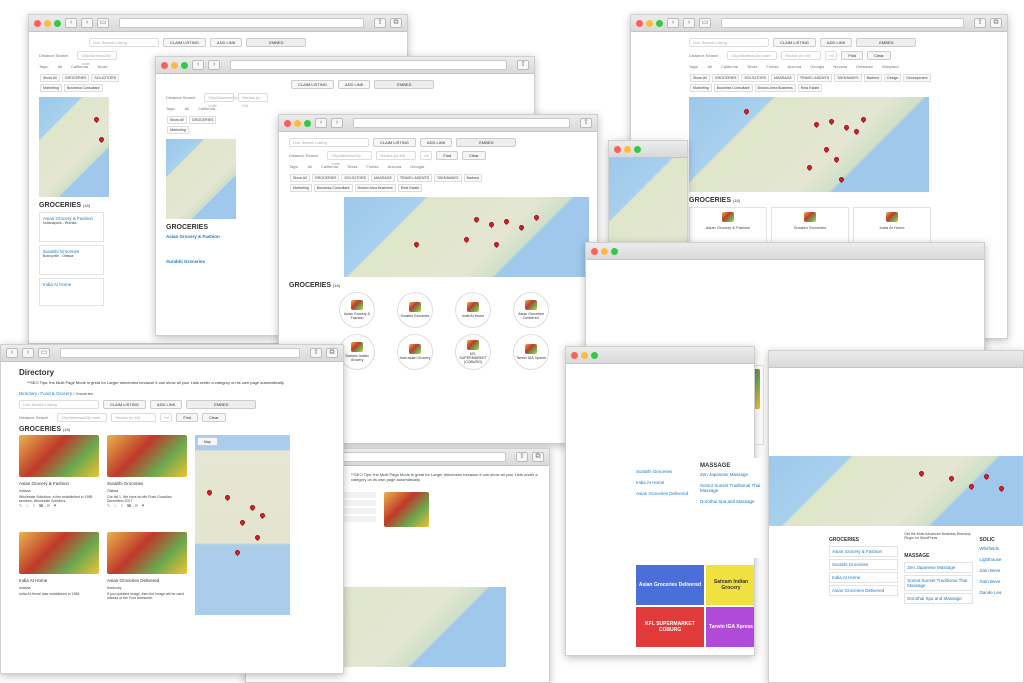 Image resolution: width=1024 pixels, height=683 pixels. I want to click on item-name: Asian Groceries Delivered, so click(147, 580).